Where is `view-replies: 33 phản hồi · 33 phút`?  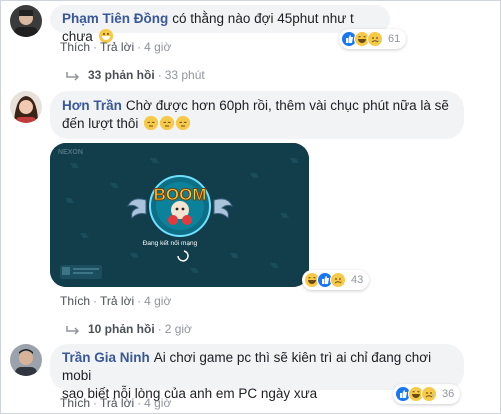
view-replies: 33 phản hồi · 33 phút is located at coordinates (135, 75).